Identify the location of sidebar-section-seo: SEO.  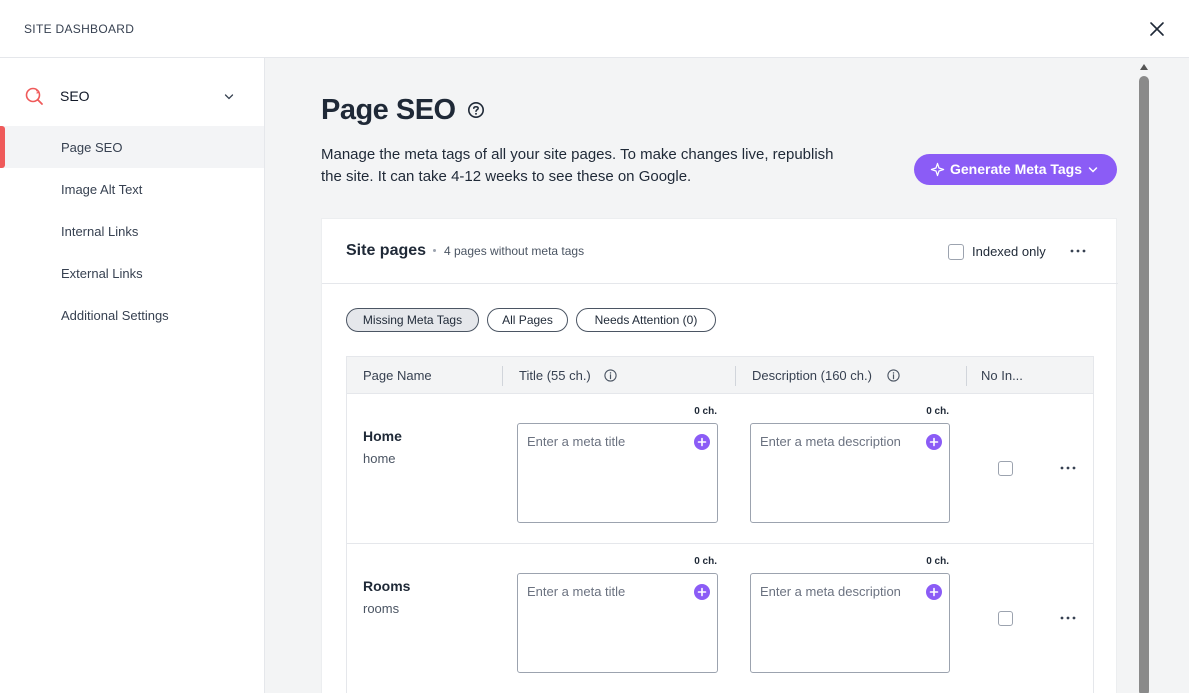
(132, 96).